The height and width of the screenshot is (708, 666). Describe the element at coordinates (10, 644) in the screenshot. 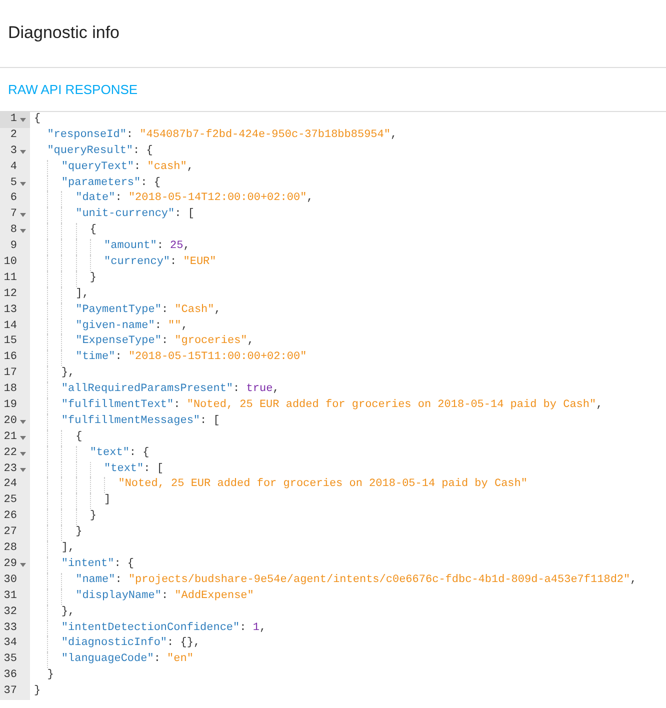

I see `line-number: 34` at that location.